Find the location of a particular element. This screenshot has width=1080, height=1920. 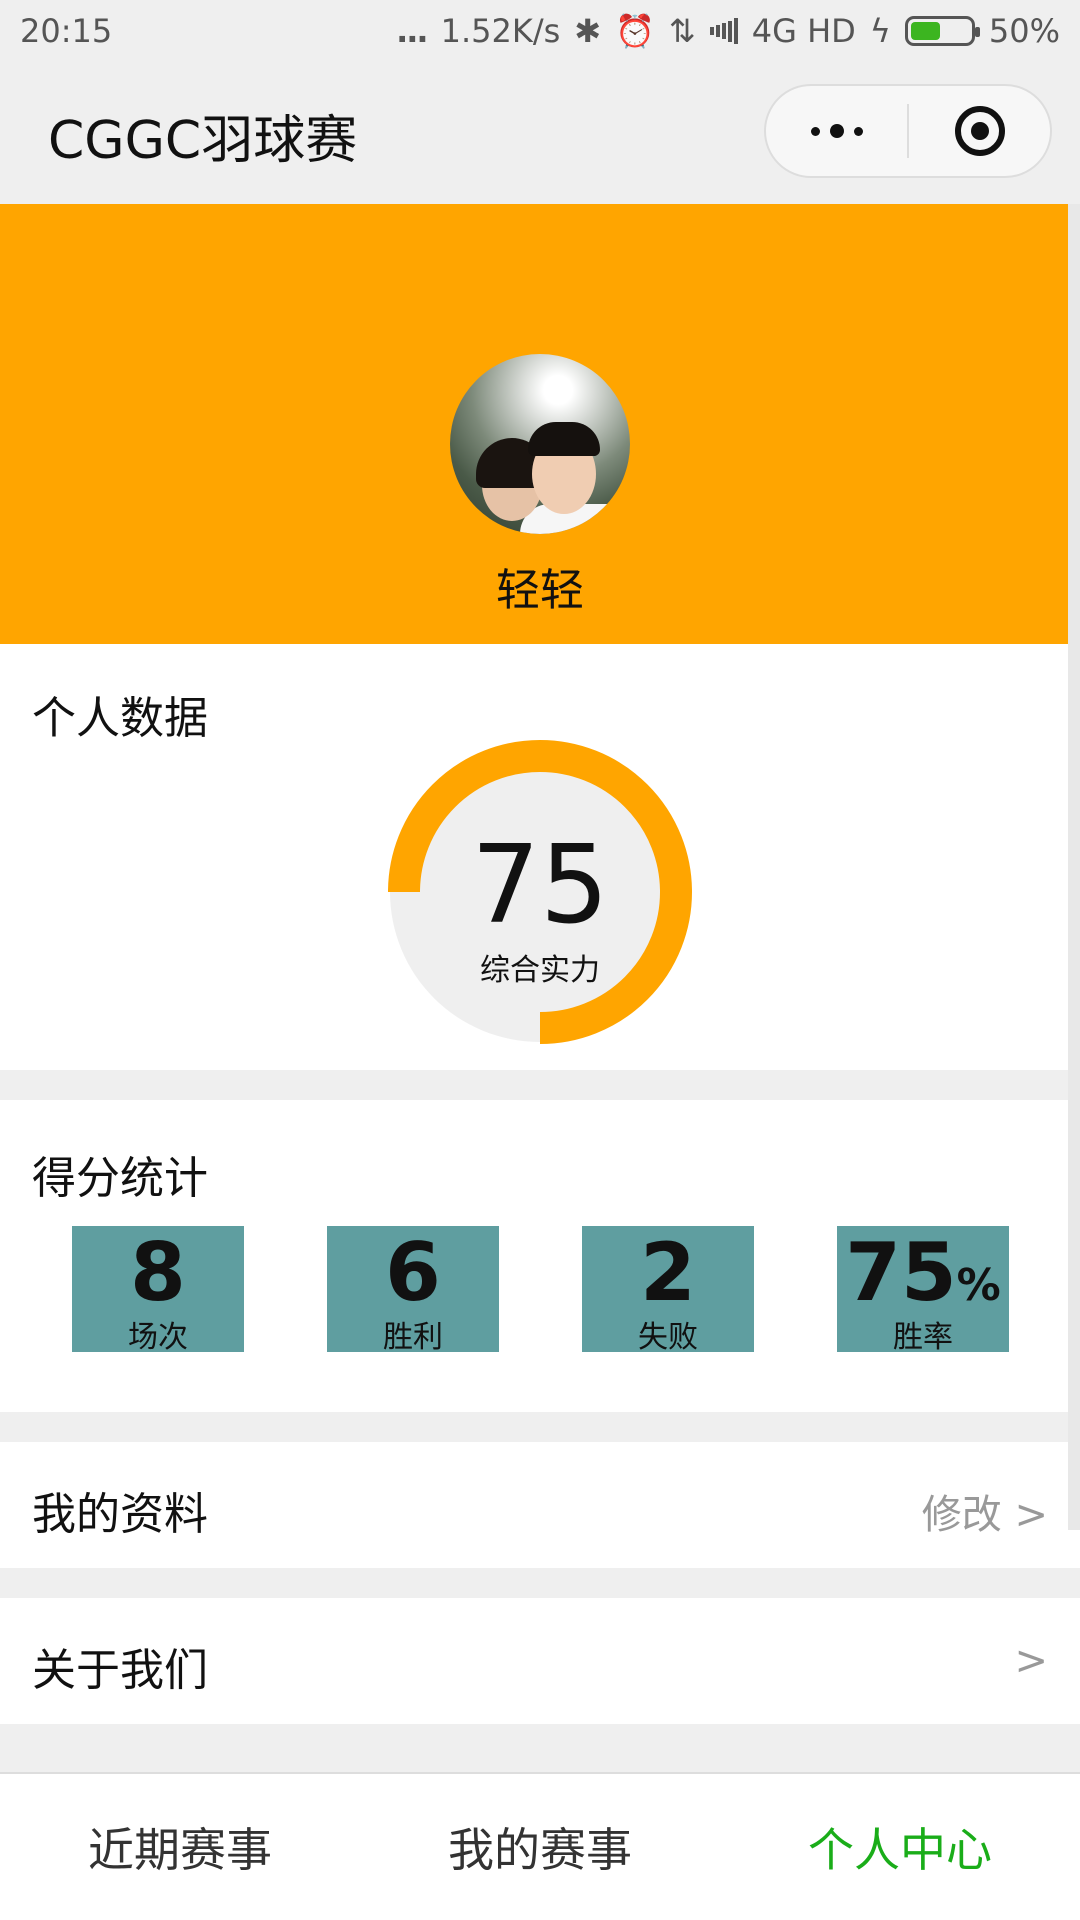

stat-value: 6 is located at coordinates (413, 1272).